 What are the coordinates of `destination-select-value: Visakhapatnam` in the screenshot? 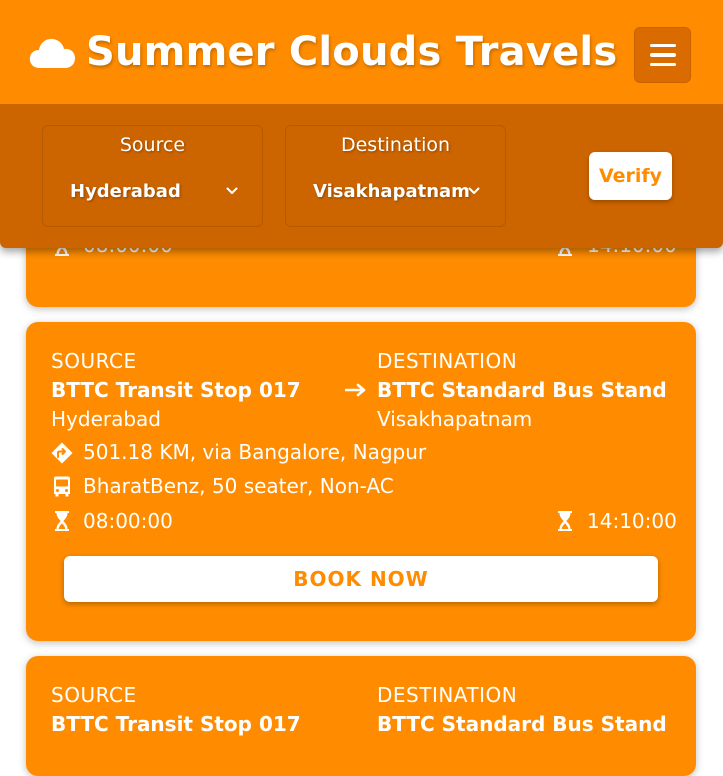 It's located at (391, 191).